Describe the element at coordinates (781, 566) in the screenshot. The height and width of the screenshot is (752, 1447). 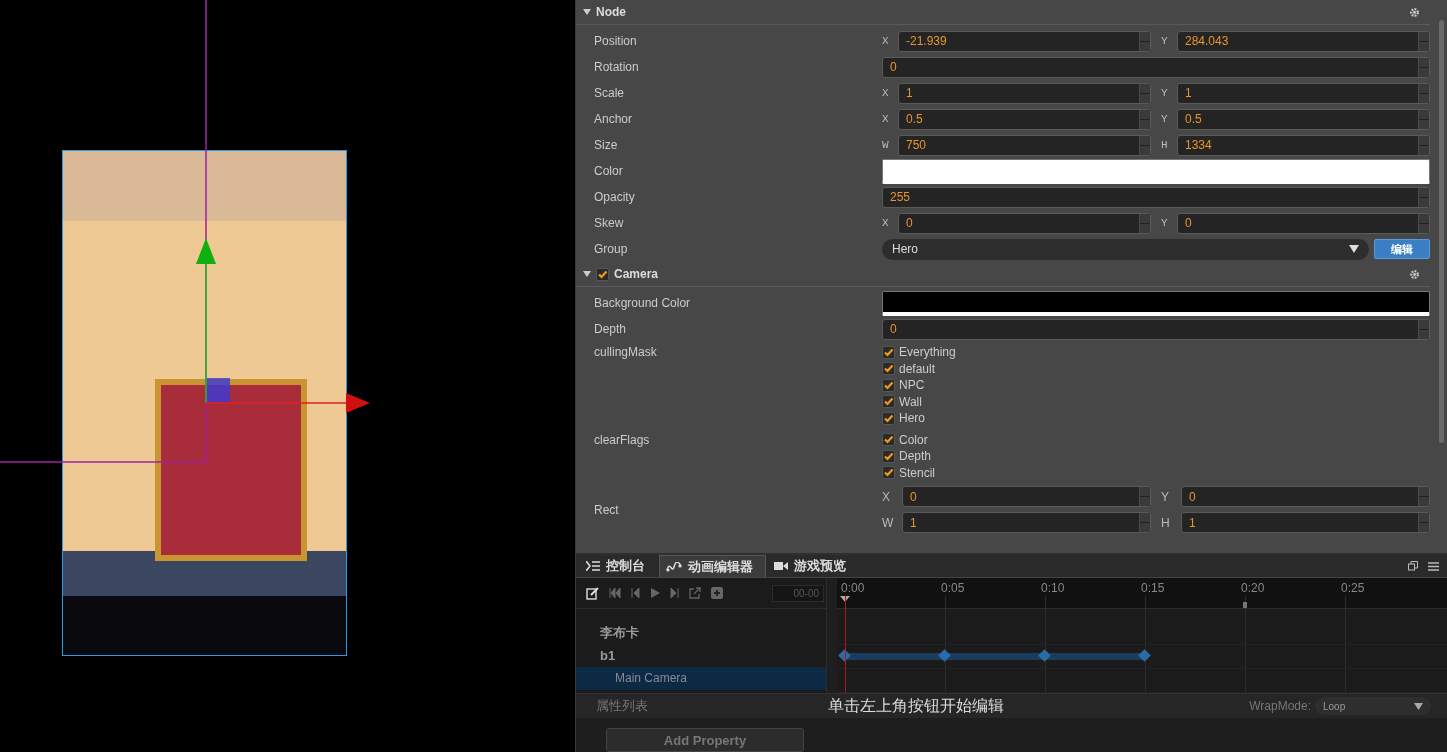
I see `video-camera-icon` at that location.